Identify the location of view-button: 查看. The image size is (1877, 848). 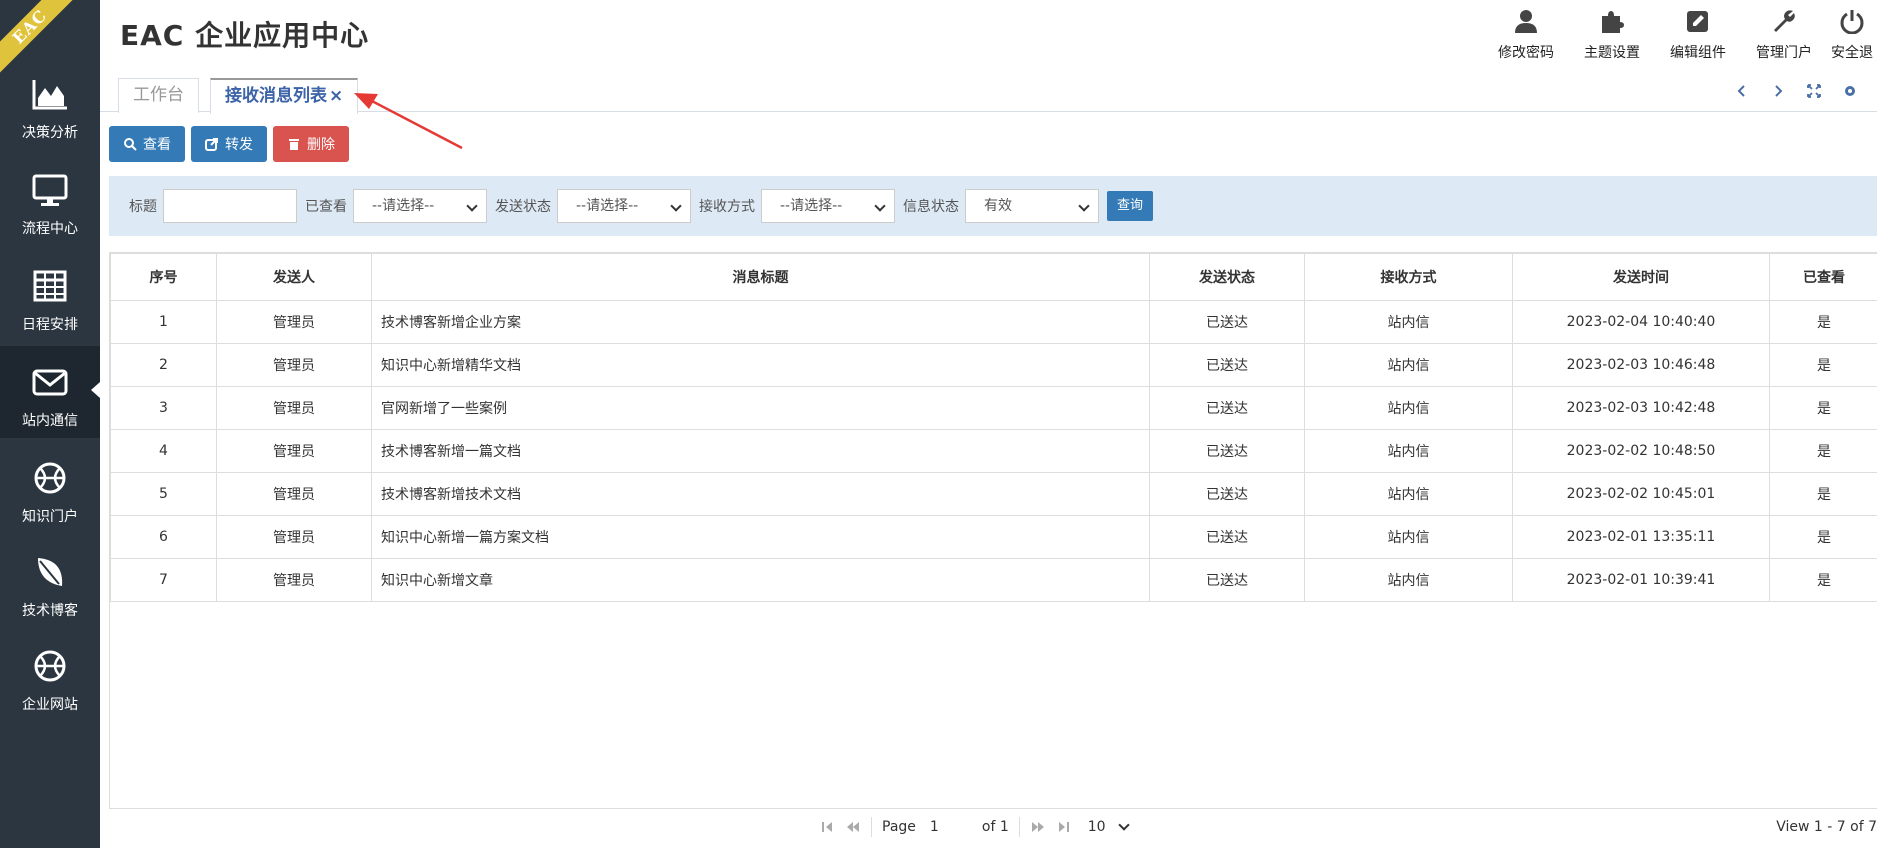
(147, 144).